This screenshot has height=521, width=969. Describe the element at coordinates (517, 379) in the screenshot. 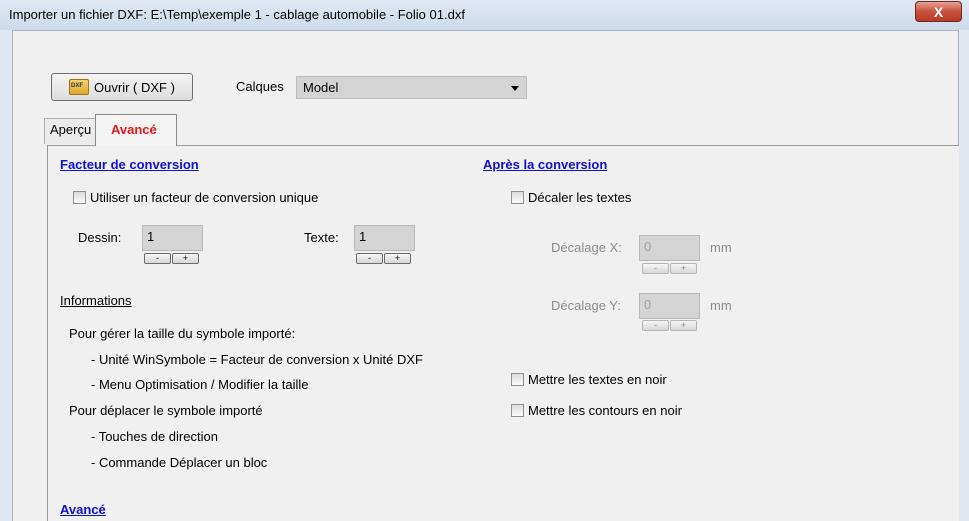

I see `black-texts-box` at that location.